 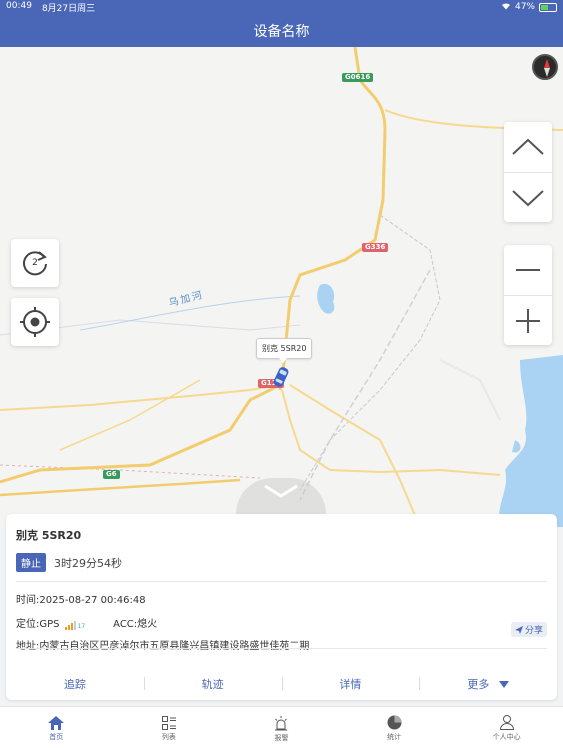 I want to click on status-date: 8月27日周三, so click(x=68, y=8).